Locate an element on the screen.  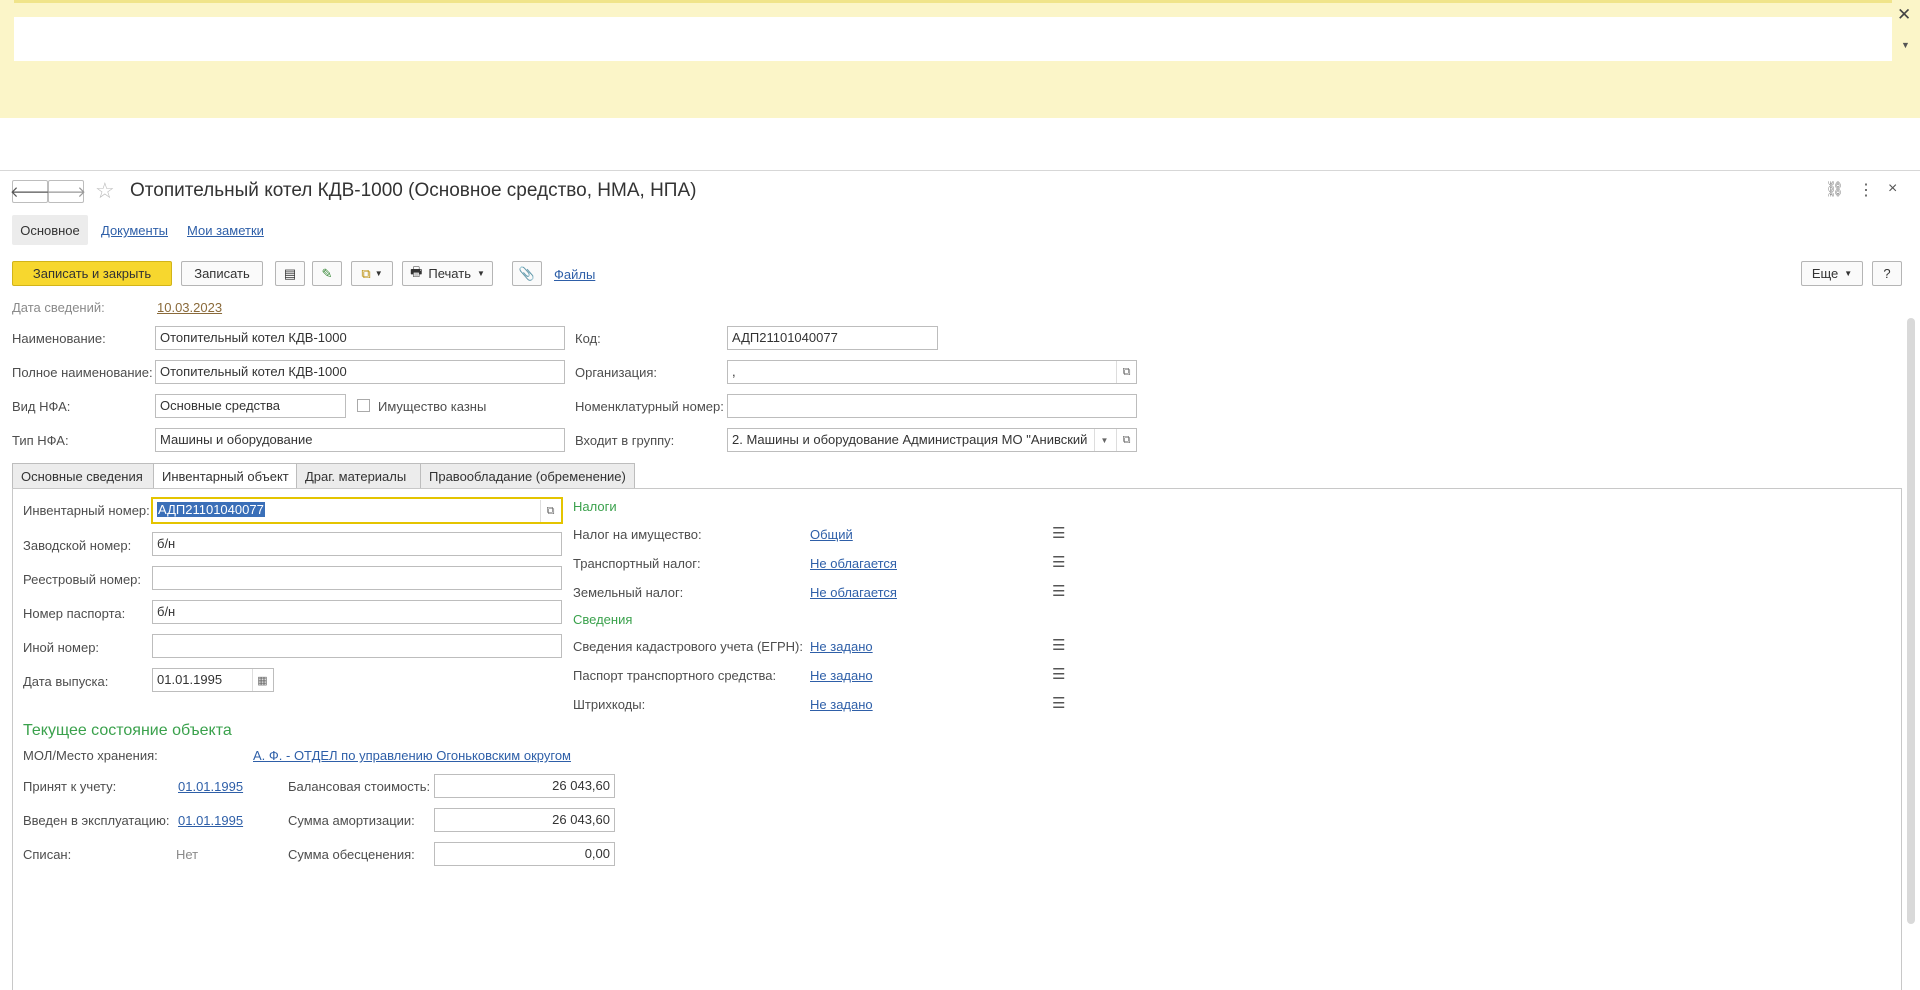
save-close-button: Записать и закрыть is located at coordinates (92, 273).